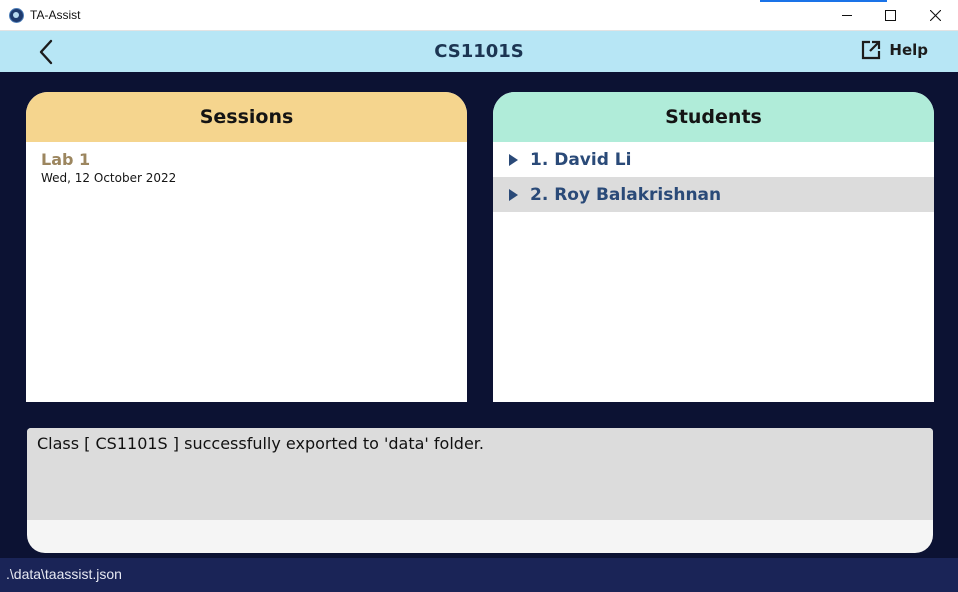 Image resolution: width=958 pixels, height=592 pixels. What do you see at coordinates (66, 159) in the screenshot?
I see `session-name: Lab 1` at bounding box center [66, 159].